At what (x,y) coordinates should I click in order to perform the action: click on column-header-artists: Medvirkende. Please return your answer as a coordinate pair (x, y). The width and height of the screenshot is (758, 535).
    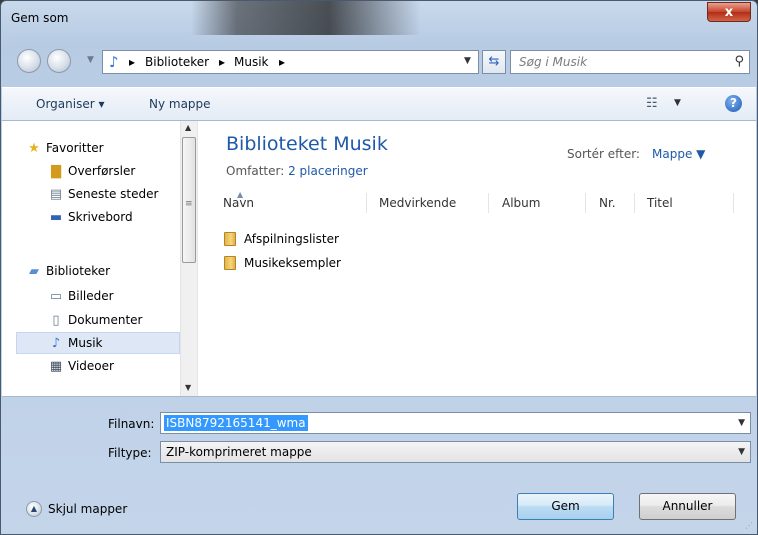
    Looking at the image, I should click on (417, 203).